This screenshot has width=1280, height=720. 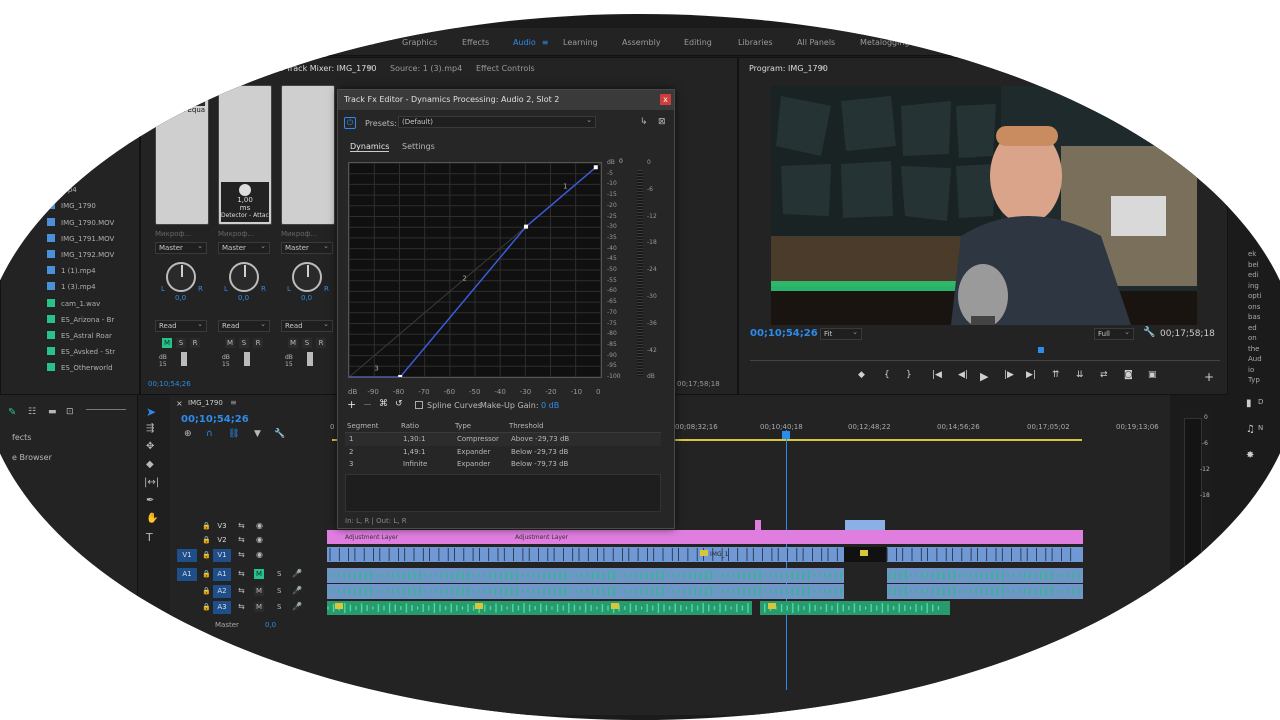 What do you see at coordinates (621, 161) in the screenshot?
I see `meter-top-label: 0` at bounding box center [621, 161].